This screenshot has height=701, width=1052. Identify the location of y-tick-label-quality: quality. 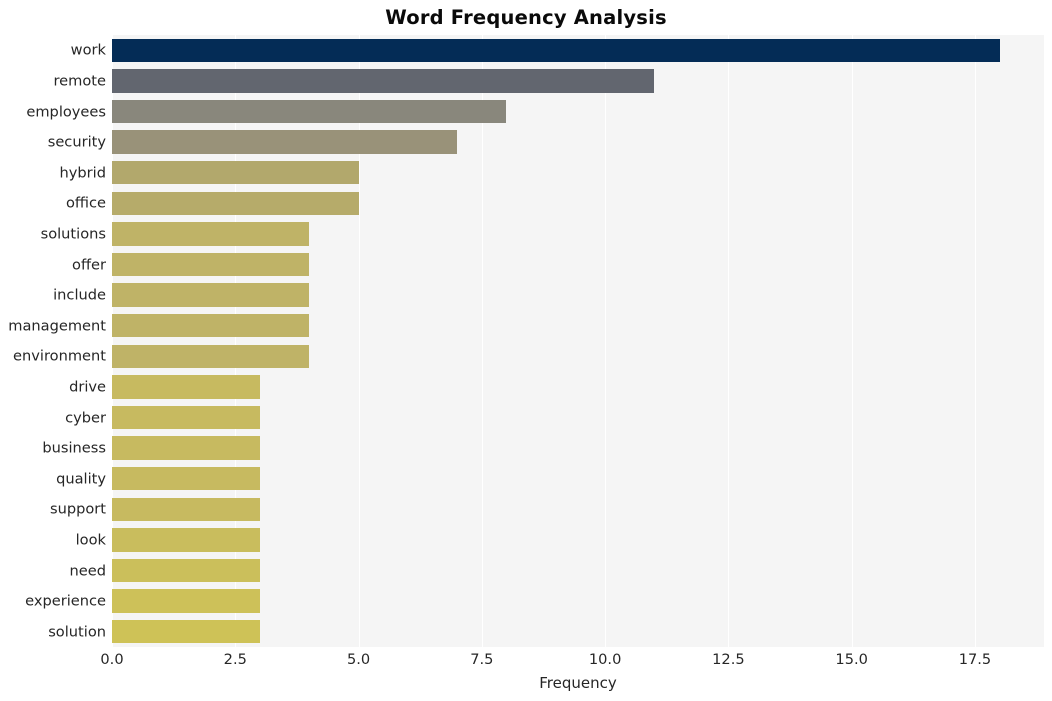
(81, 479).